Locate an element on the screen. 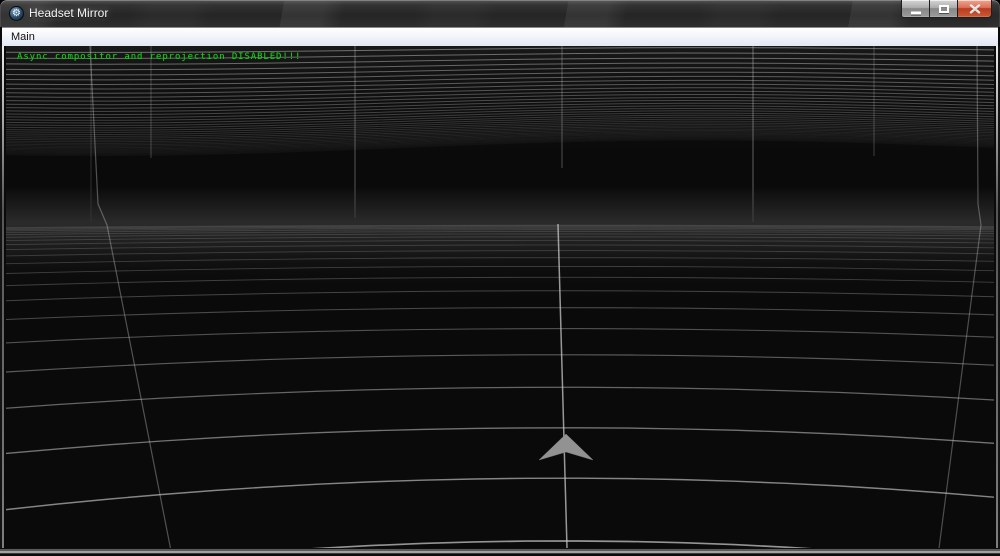  maximize-icon is located at coordinates (943, 8).